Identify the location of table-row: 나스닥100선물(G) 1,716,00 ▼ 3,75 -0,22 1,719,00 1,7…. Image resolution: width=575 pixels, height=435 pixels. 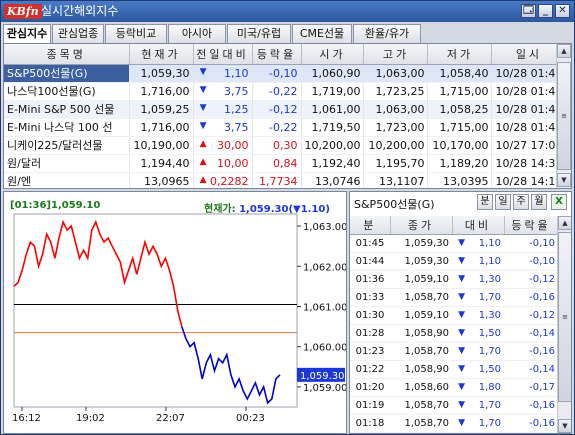
(285, 91).